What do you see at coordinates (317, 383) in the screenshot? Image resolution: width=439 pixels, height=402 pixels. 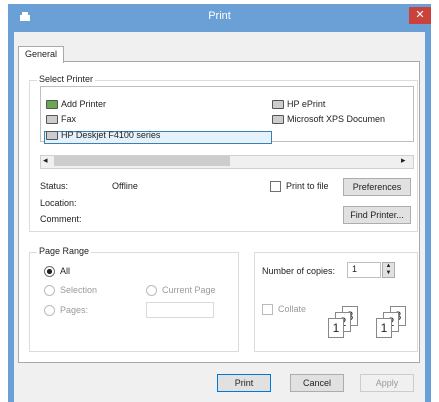 I see `cancel-button: Cancel` at bounding box center [317, 383].